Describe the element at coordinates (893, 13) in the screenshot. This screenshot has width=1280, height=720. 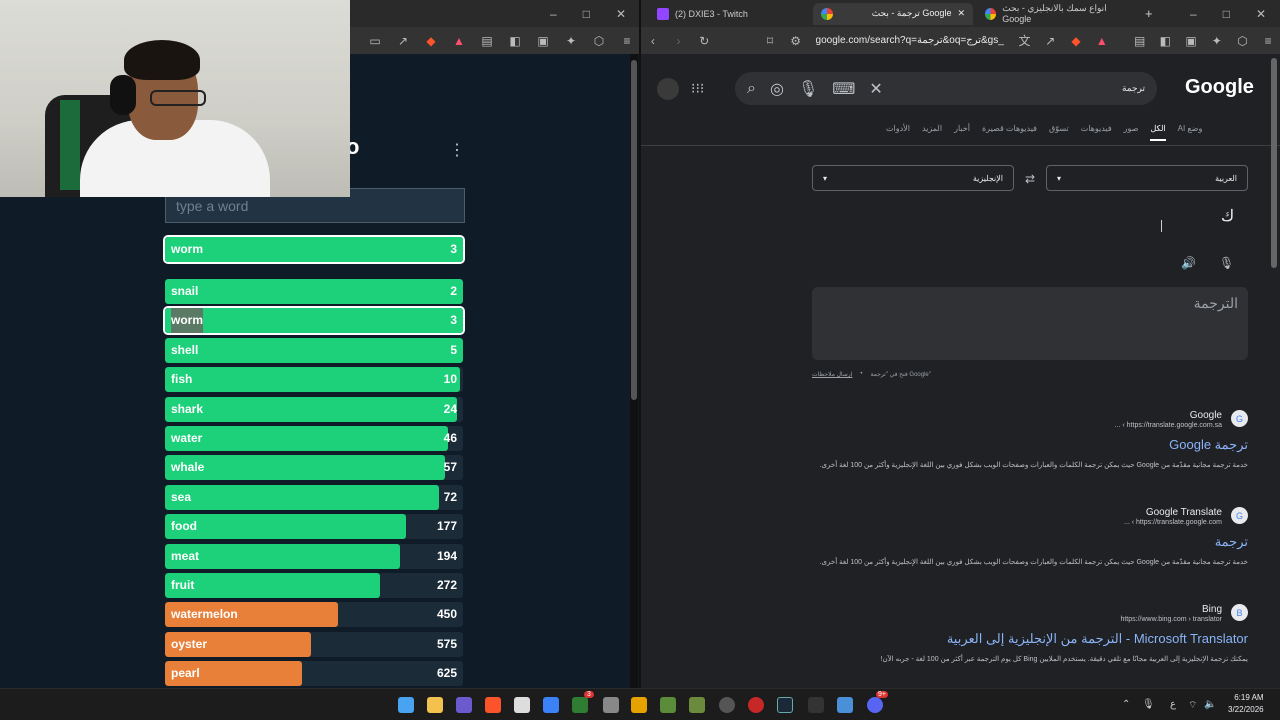
I see `tab-google-translate-search: ترجمة - بحث Google ✕` at that location.